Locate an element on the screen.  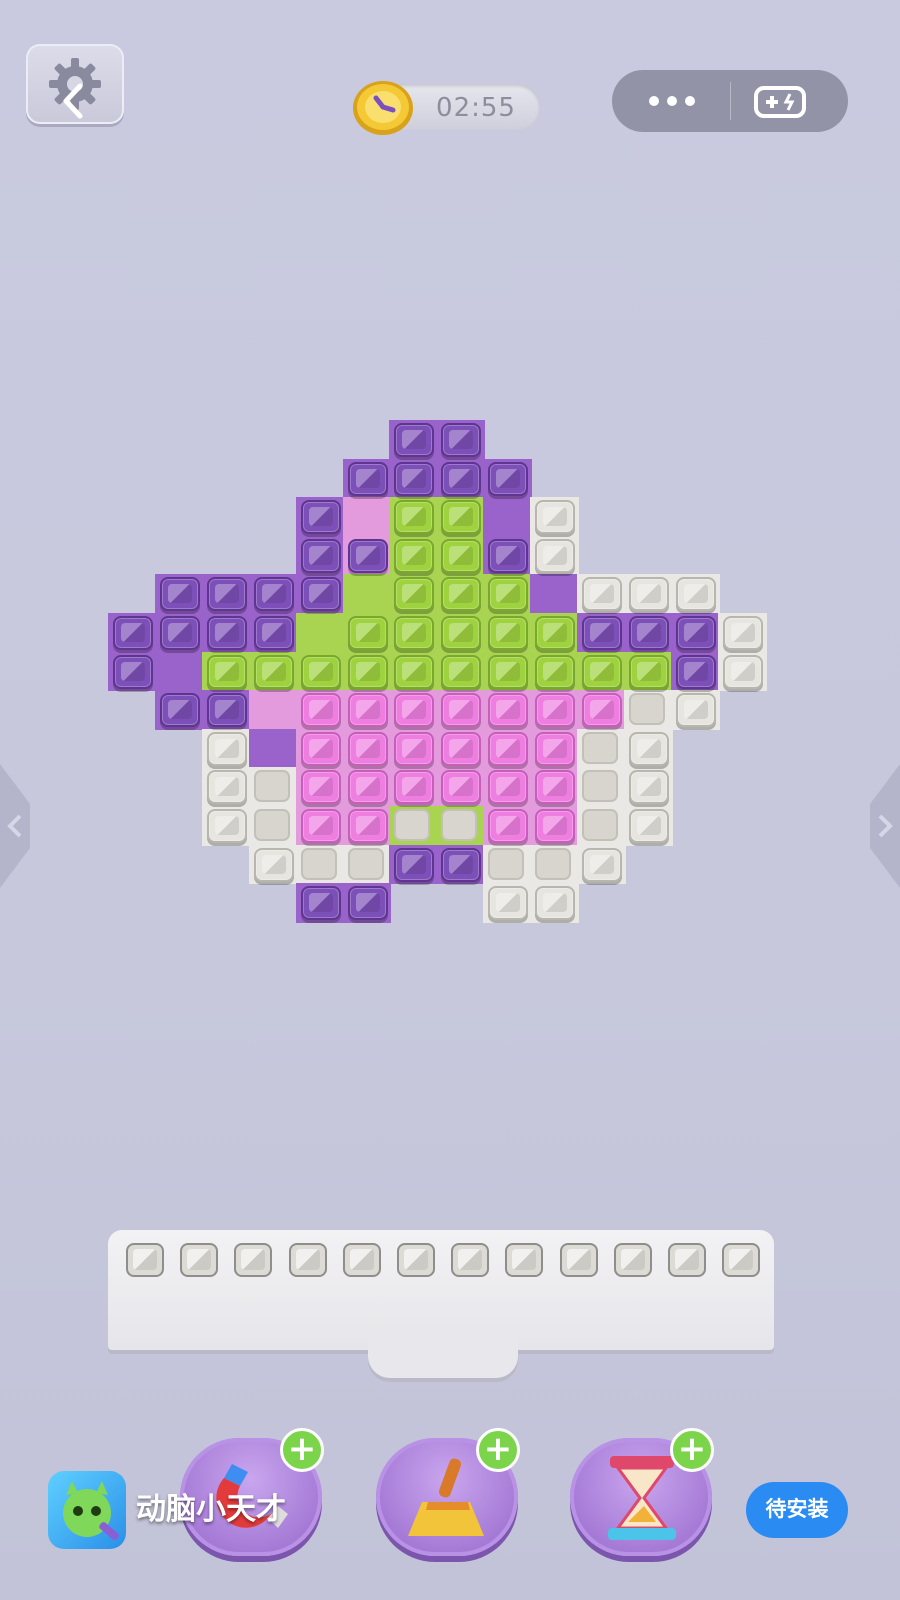
install-button: 待安装 is located at coordinates (797, 1510).